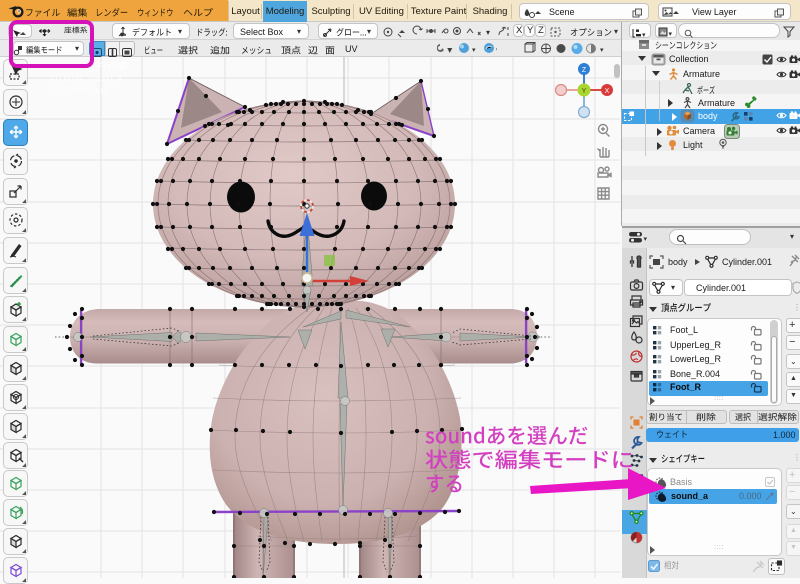 The width and height of the screenshot is (800, 584). Describe the element at coordinates (607, 91) in the screenshot. I see `svg-text: X` at that location.